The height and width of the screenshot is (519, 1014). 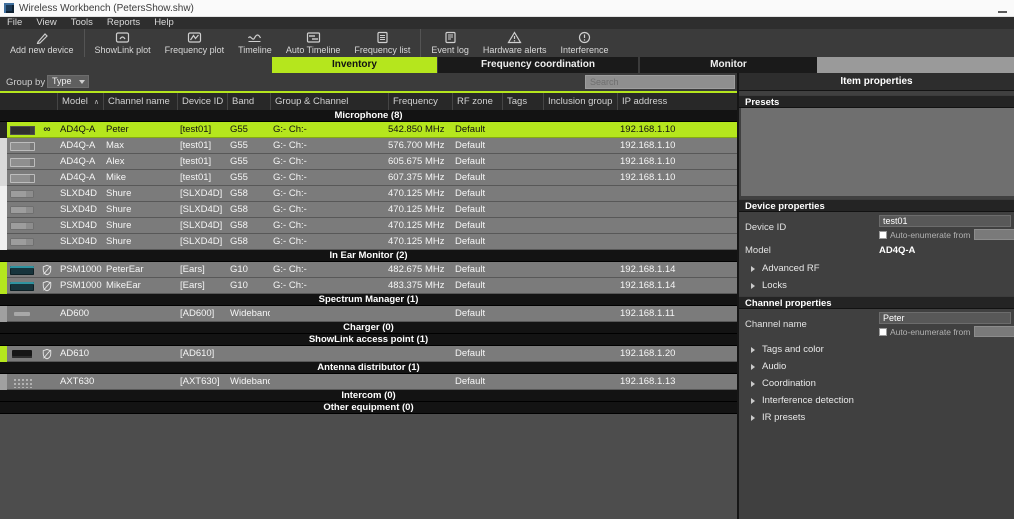 What do you see at coordinates (248, 101) in the screenshot?
I see `column-header-band: Band` at bounding box center [248, 101].